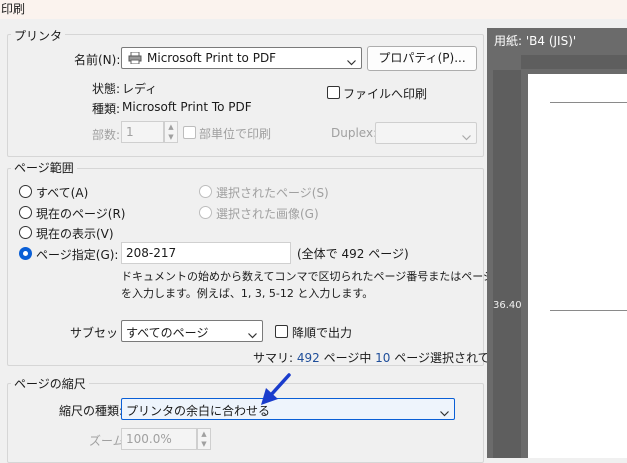  I want to click on ruler-value: 36.40, so click(507, 305).